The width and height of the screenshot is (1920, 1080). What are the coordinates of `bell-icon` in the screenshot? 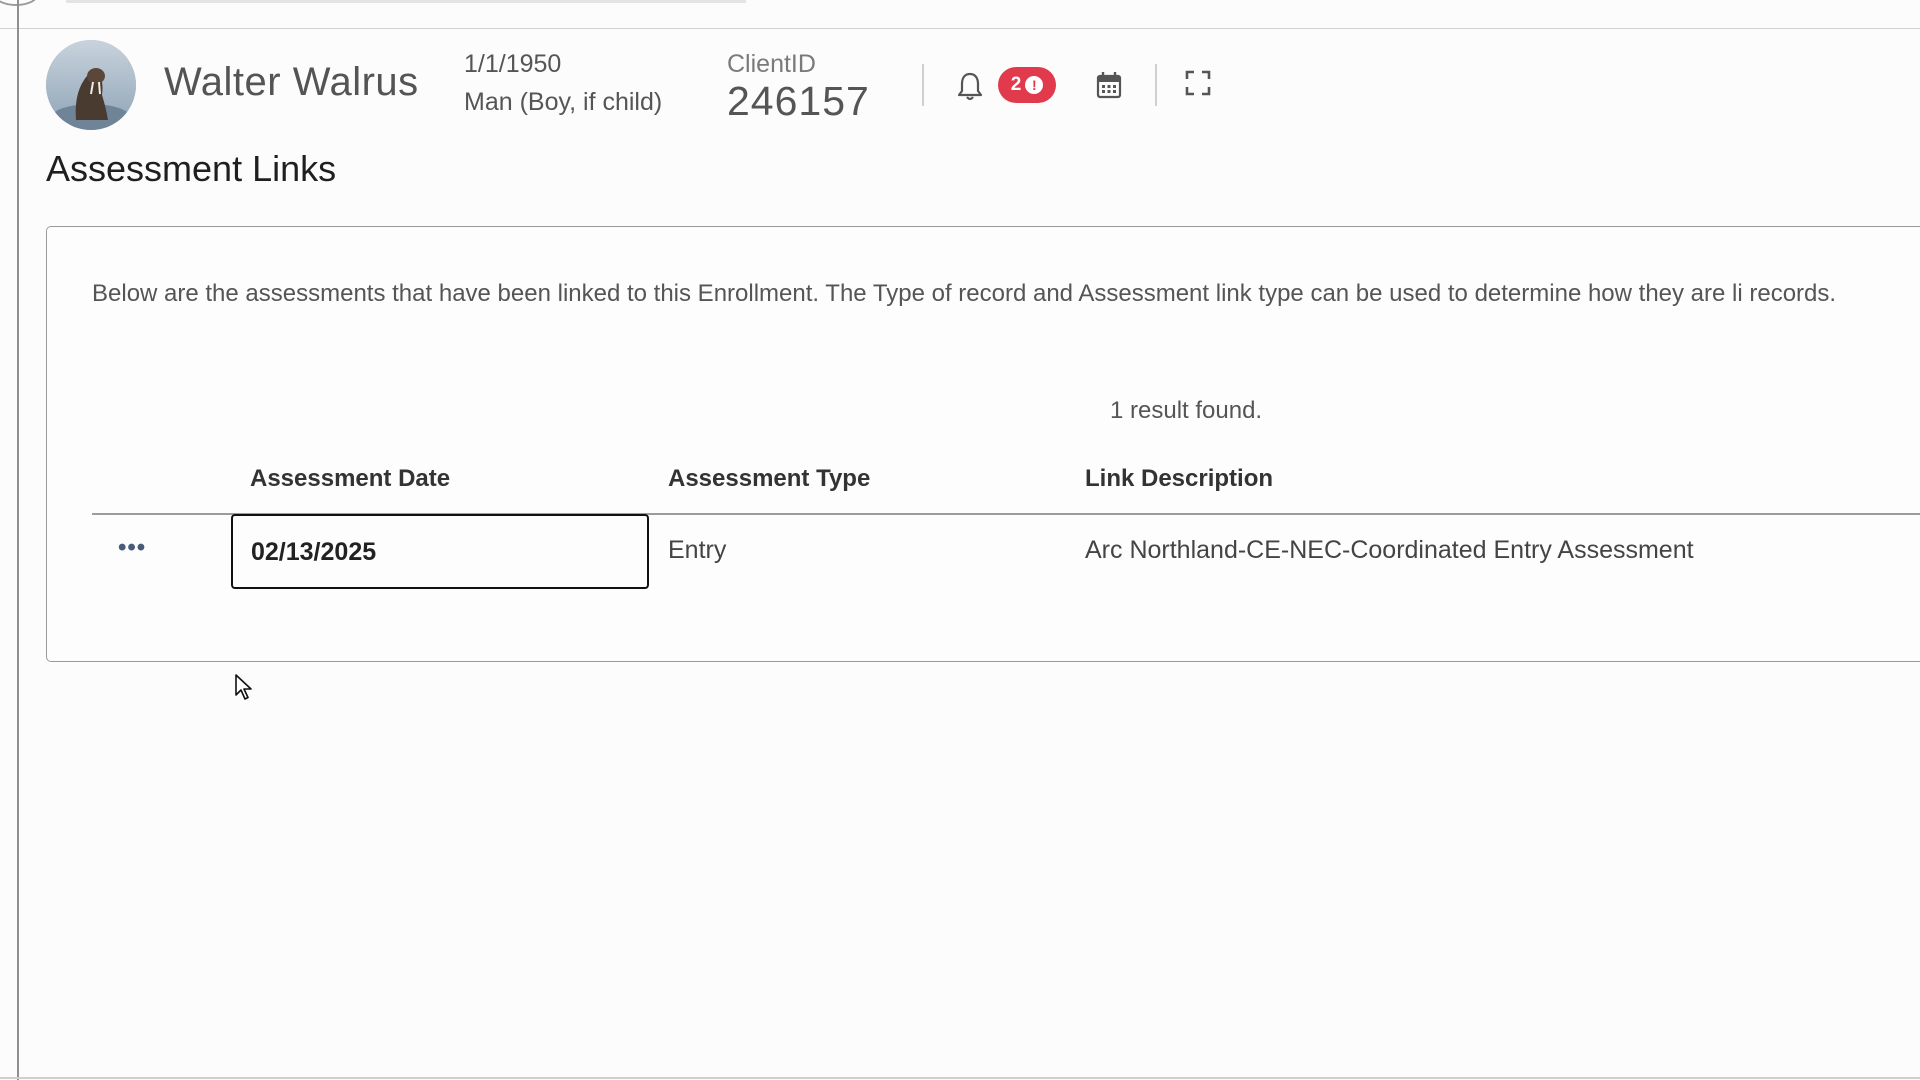 It's located at (970, 86).